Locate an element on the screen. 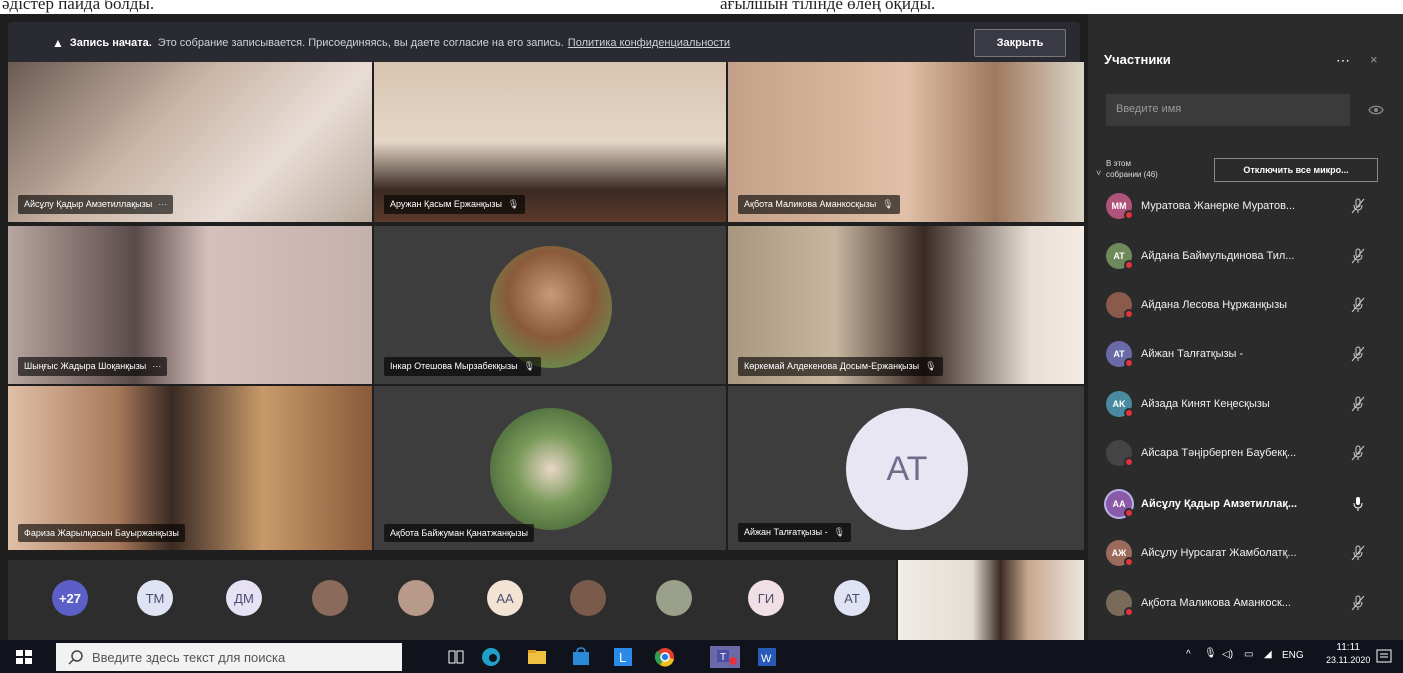 This screenshot has width=1403, height=673. participant-name: Айзада Кинят Кеңесқызы is located at coordinates (1205, 404).